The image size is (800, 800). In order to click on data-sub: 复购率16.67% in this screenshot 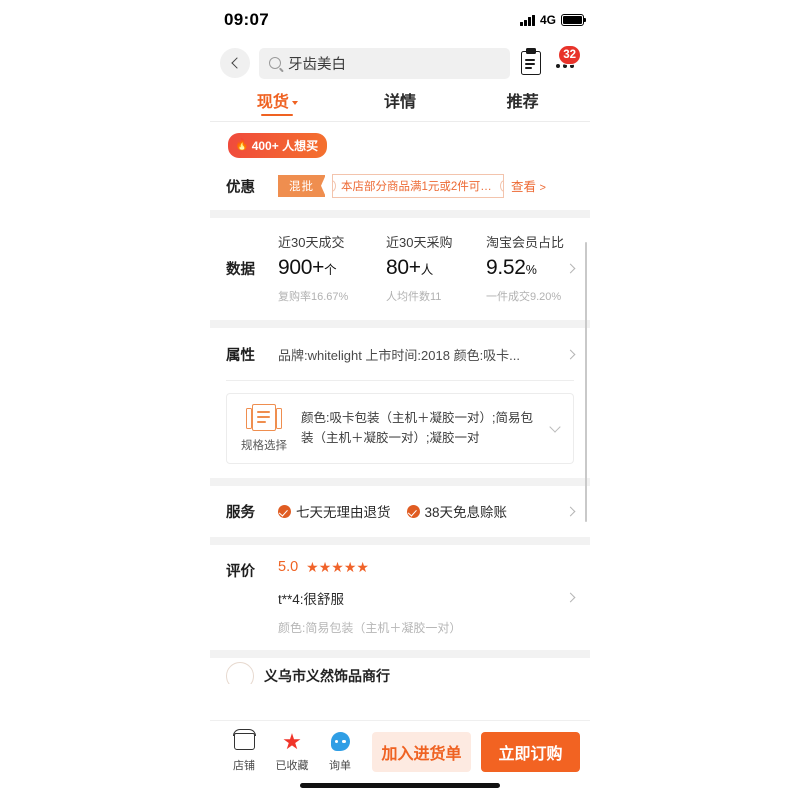, I will do `click(313, 297)`.